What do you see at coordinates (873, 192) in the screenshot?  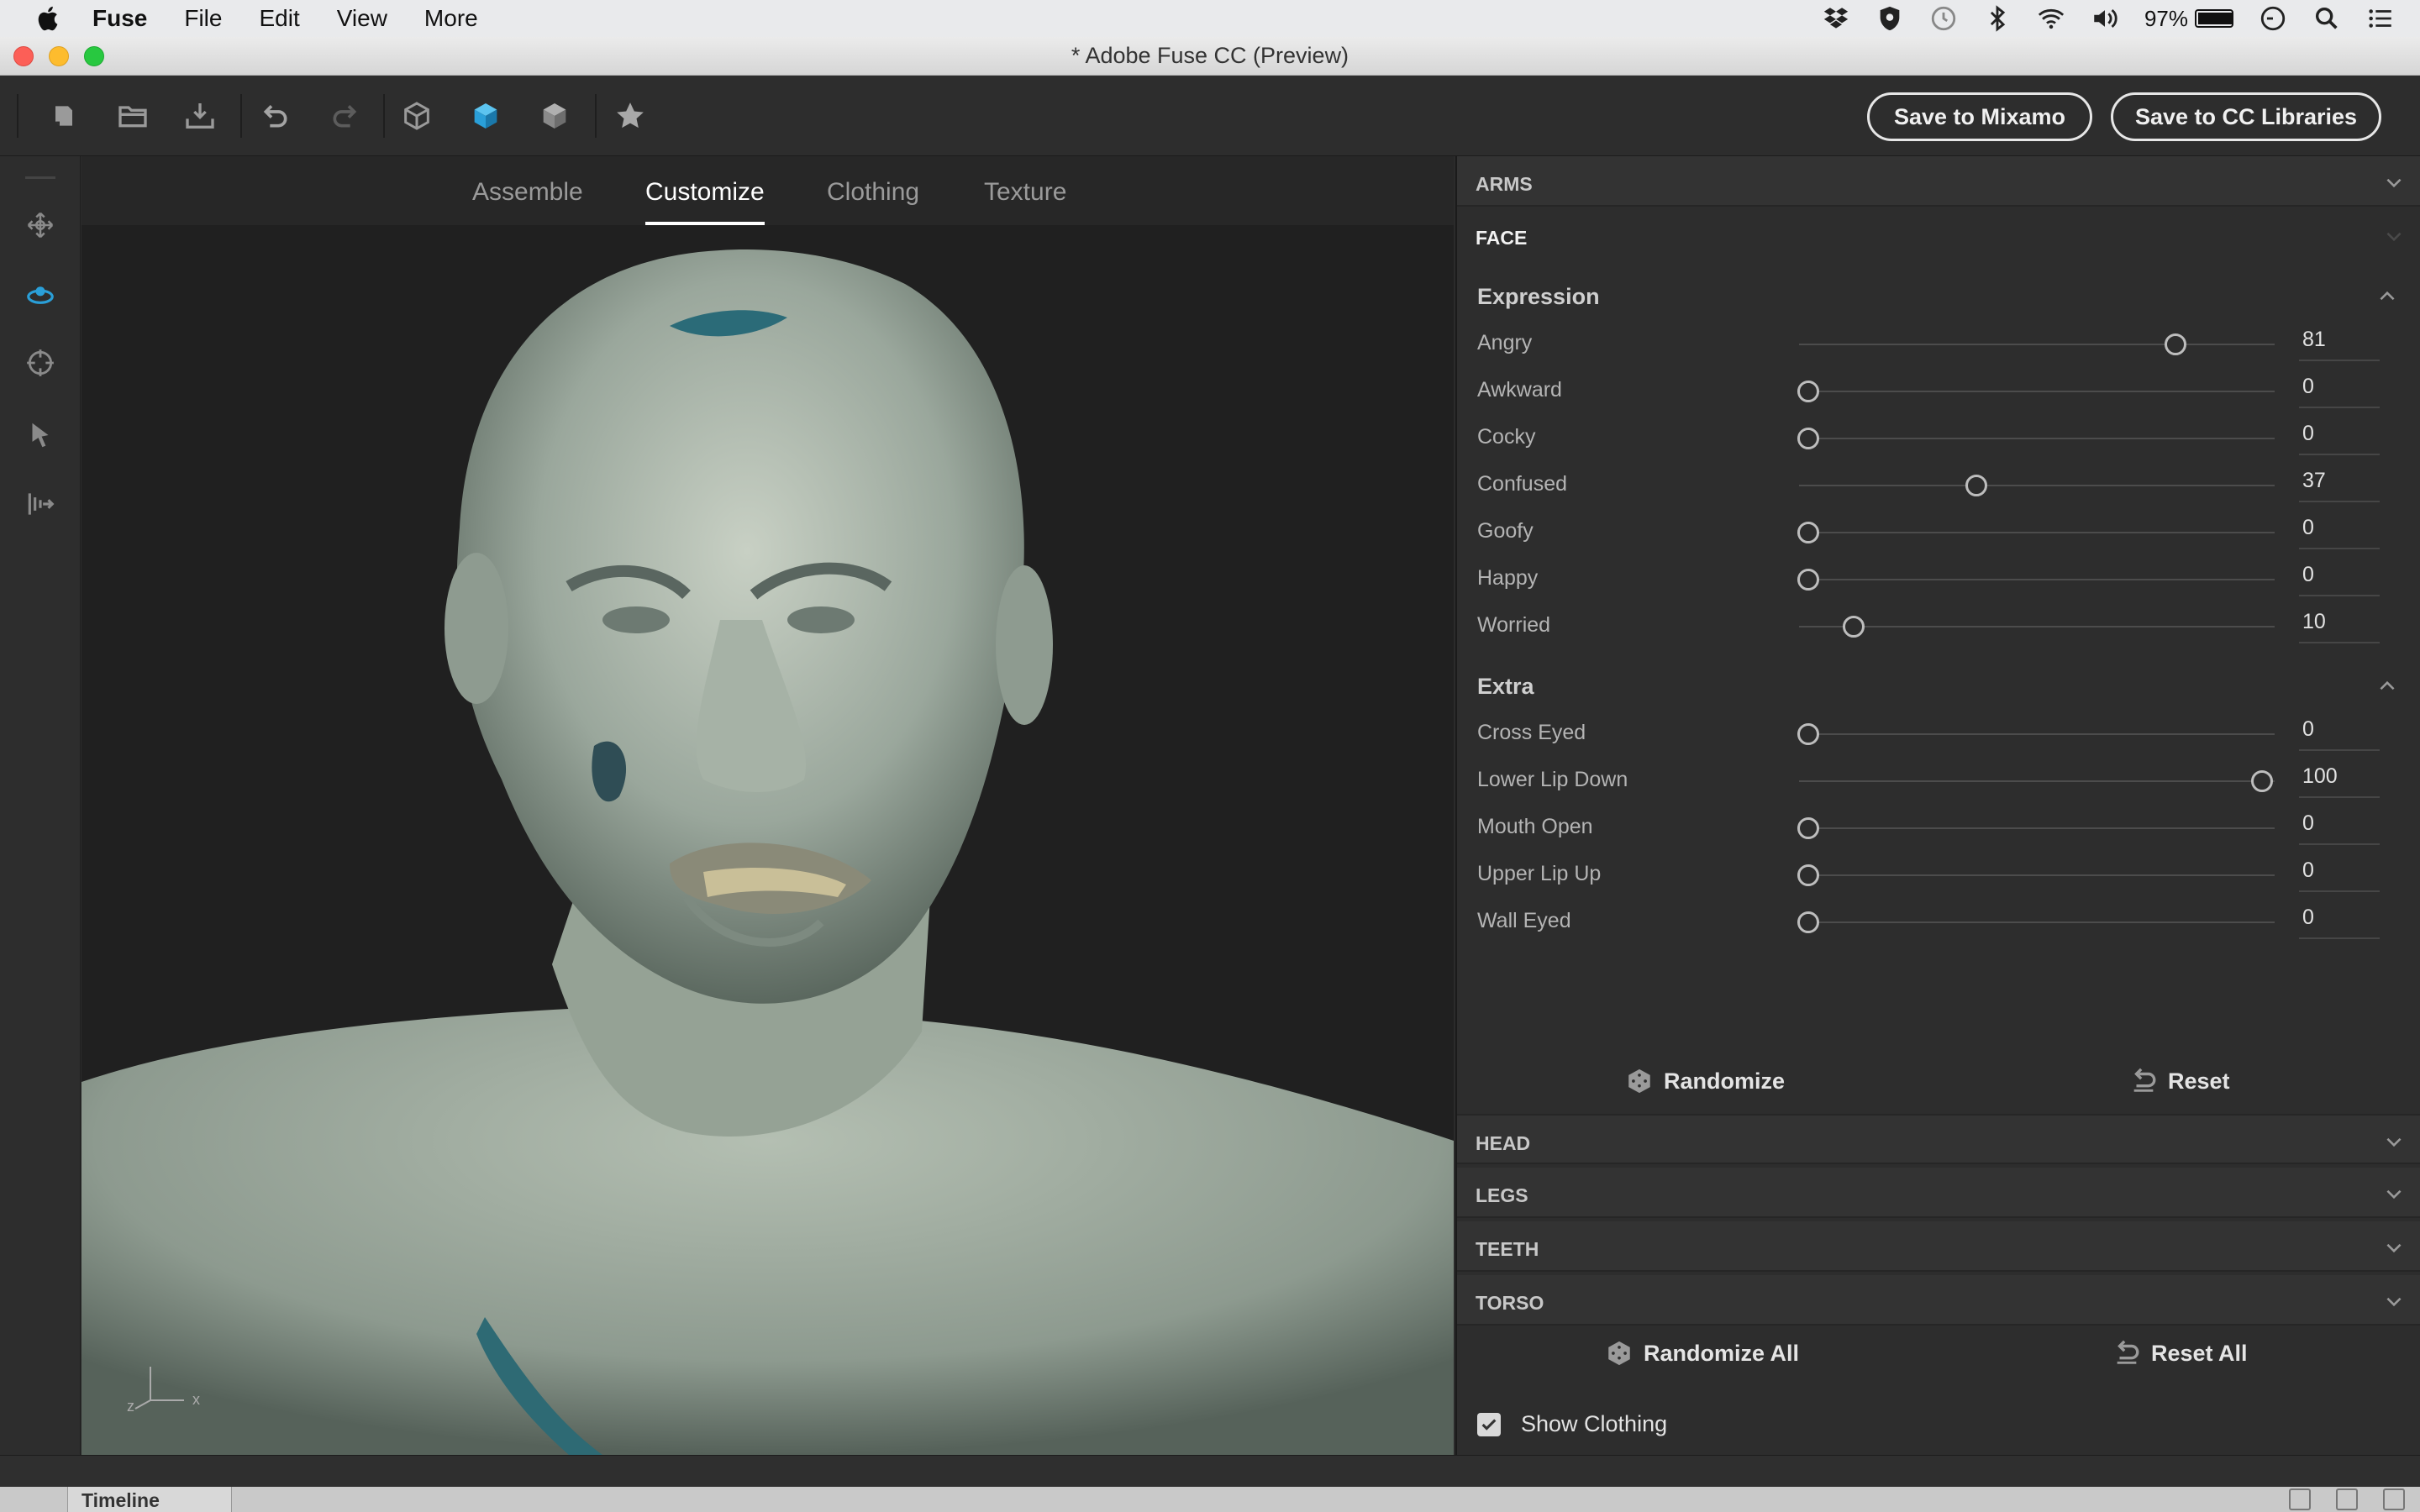 I see `tab-clothing: Clothing` at bounding box center [873, 192].